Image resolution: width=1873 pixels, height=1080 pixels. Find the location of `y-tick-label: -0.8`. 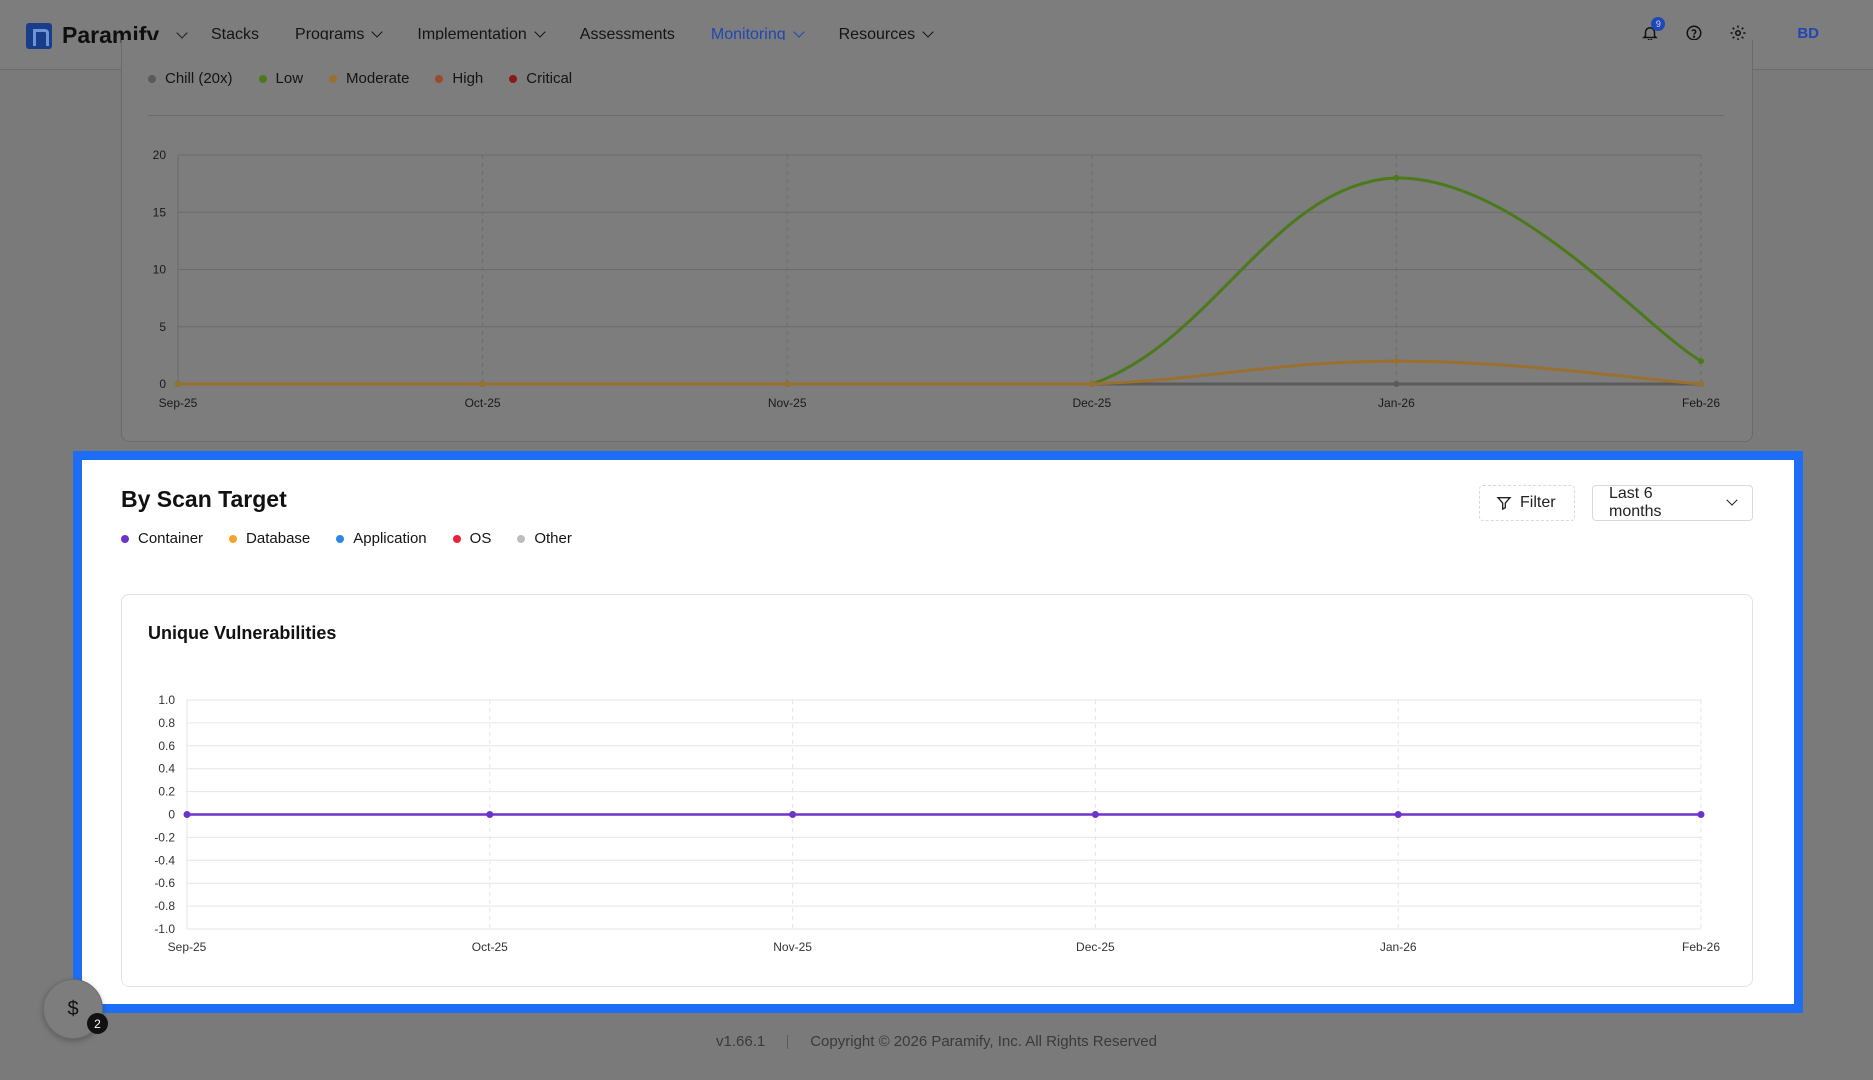

y-tick-label: -0.8 is located at coordinates (164, 906).